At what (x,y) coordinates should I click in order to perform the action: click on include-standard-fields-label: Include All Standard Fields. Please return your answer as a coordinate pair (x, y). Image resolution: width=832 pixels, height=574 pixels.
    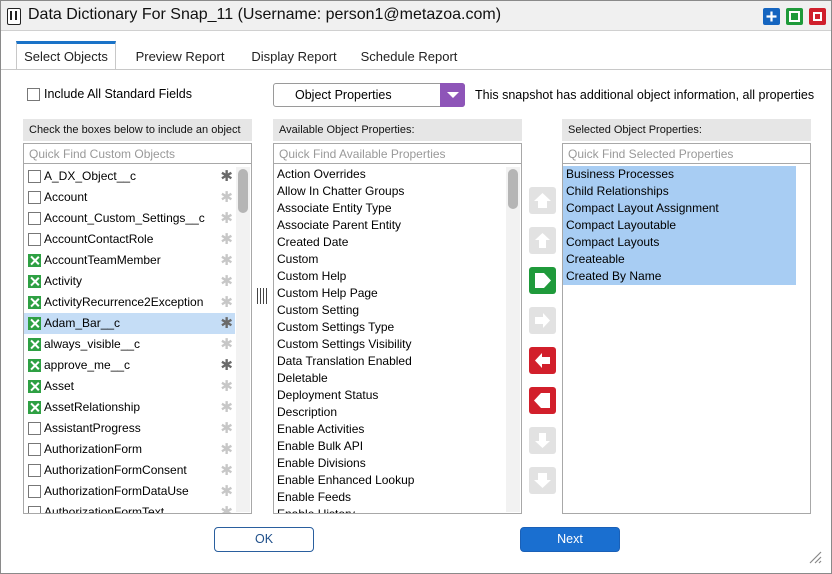
    Looking at the image, I should click on (118, 94).